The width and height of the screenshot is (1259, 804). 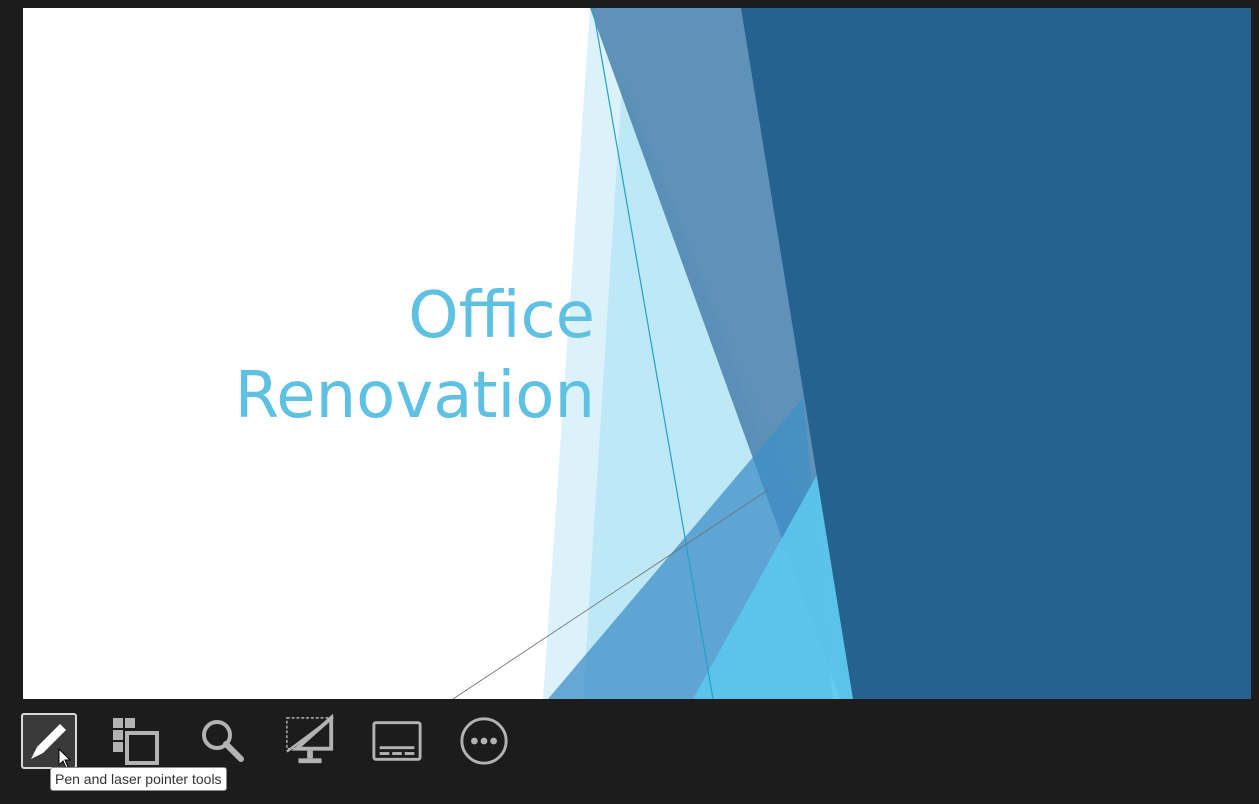 I want to click on black-screen-button, so click(x=310, y=741).